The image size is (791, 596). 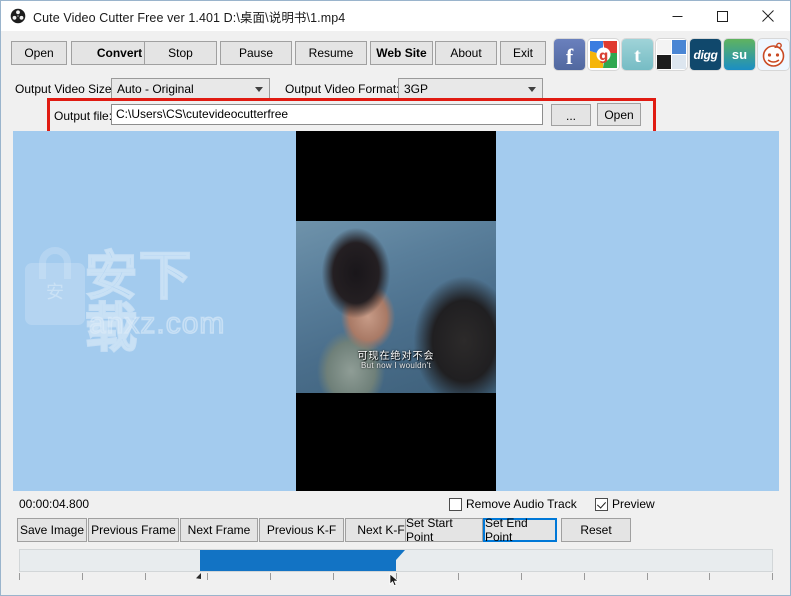 I want to click on lock-icon: 安, so click(x=55, y=286).